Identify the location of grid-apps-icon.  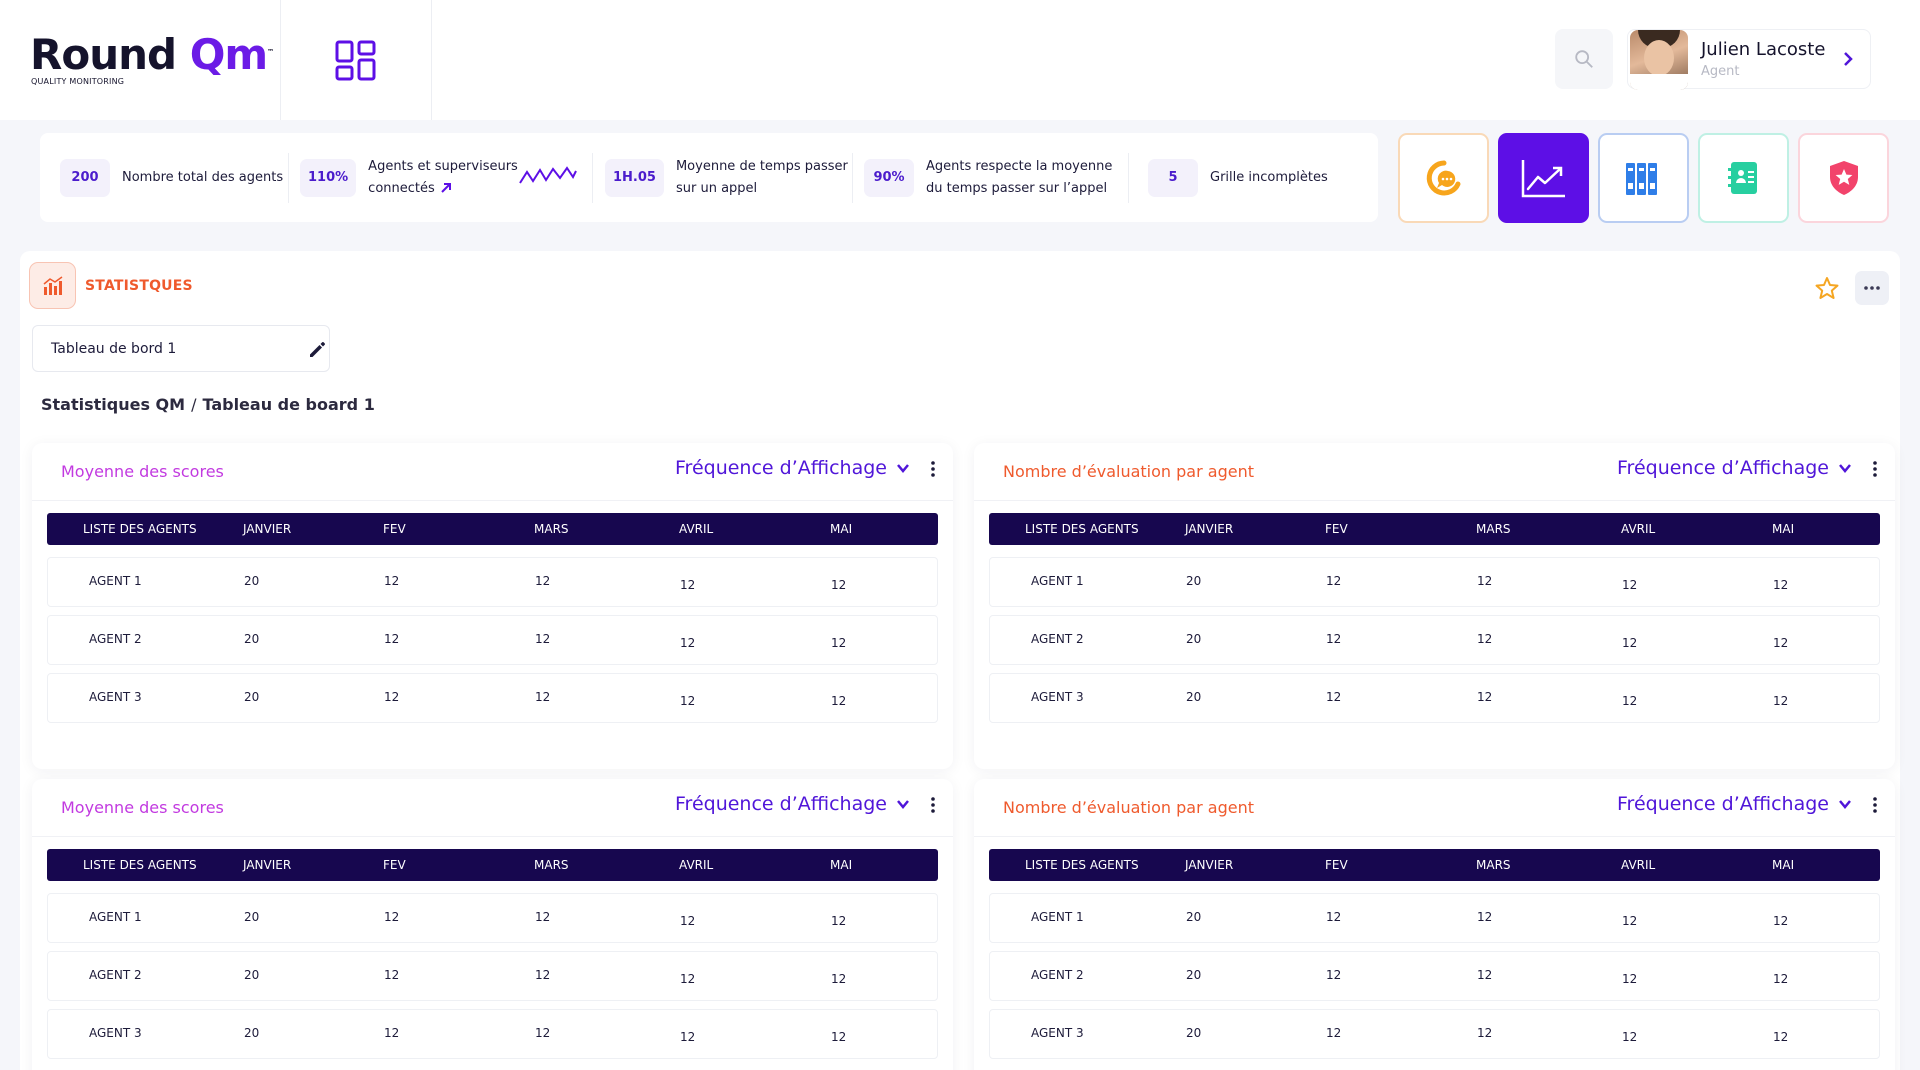
(355, 60).